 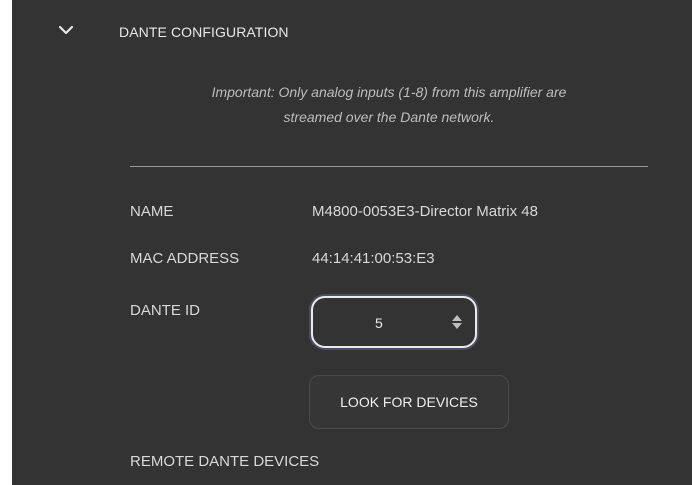 I want to click on dante-id-stepper: 5, so click(x=394, y=322).